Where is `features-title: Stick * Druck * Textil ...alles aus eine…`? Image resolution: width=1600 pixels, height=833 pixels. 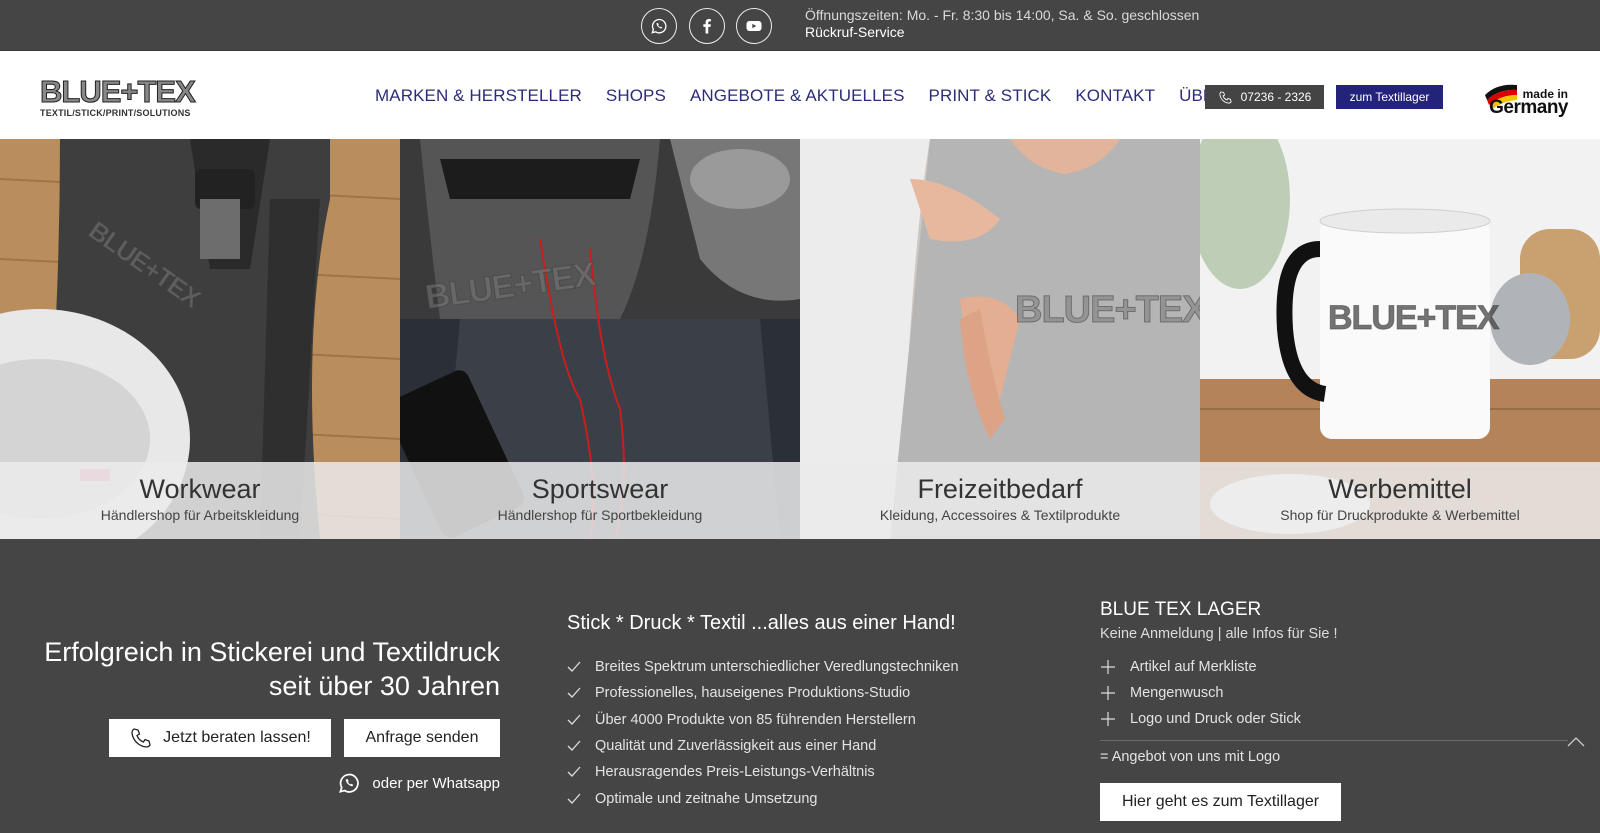
features-title: Stick * Druck * Textil ...alles aus eine… is located at coordinates (761, 623).